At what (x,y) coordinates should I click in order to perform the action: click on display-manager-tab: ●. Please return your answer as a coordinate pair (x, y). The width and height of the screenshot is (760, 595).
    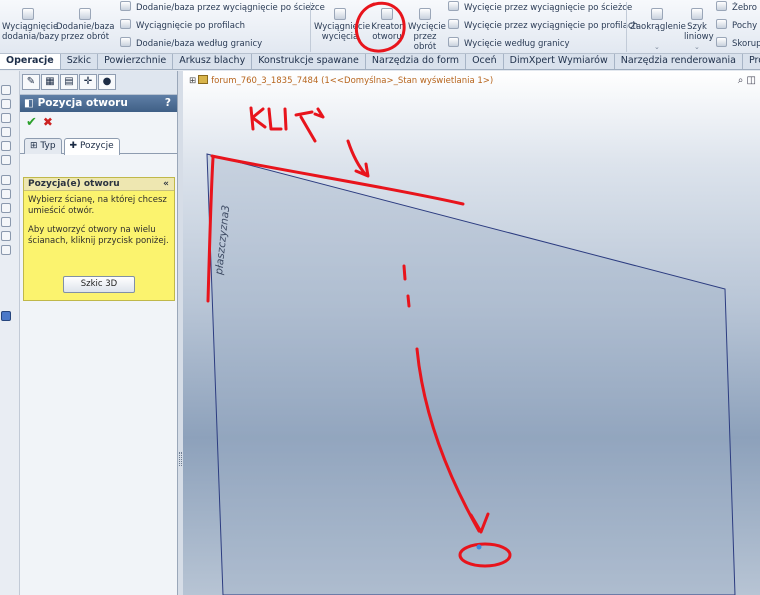
    Looking at the image, I should click on (107, 82).